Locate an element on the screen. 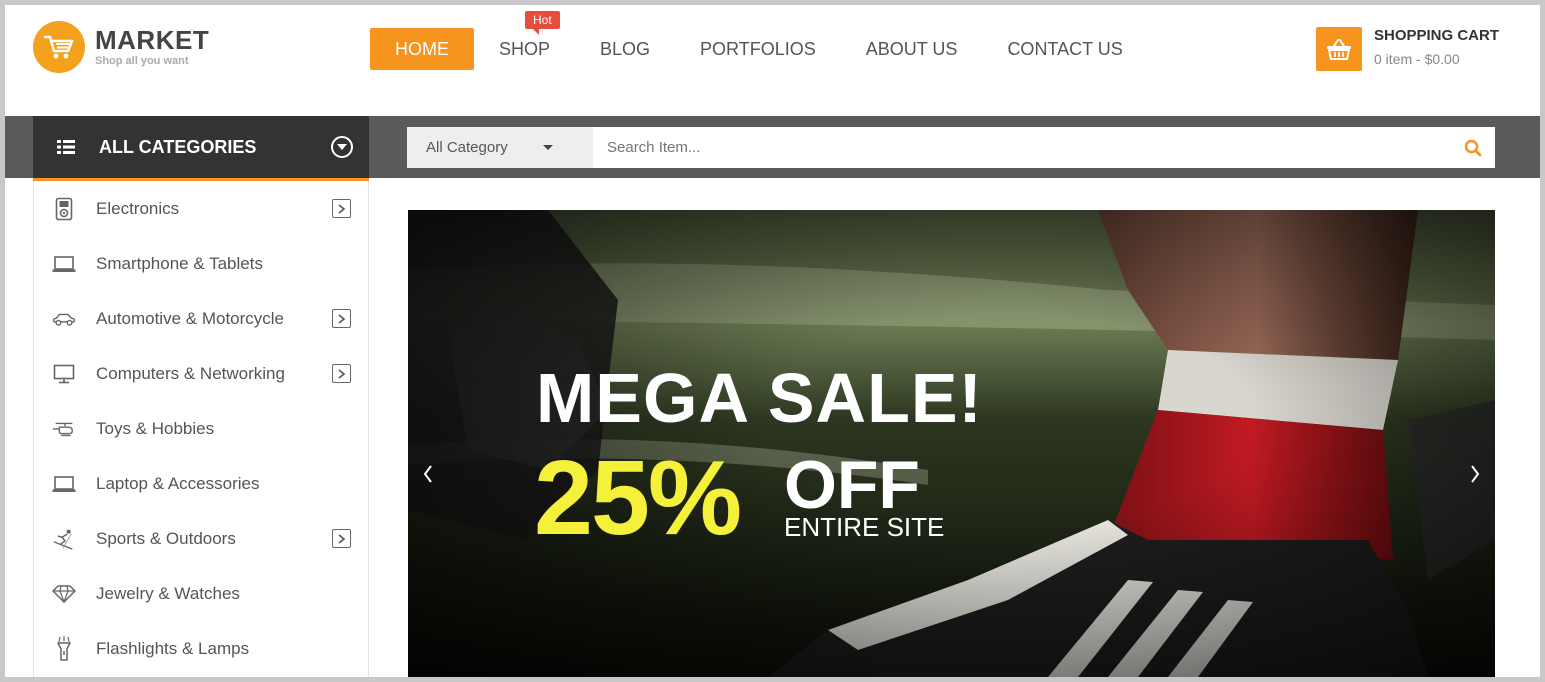 Image resolution: width=1545 pixels, height=682 pixels. ipod-icon is located at coordinates (64, 209).